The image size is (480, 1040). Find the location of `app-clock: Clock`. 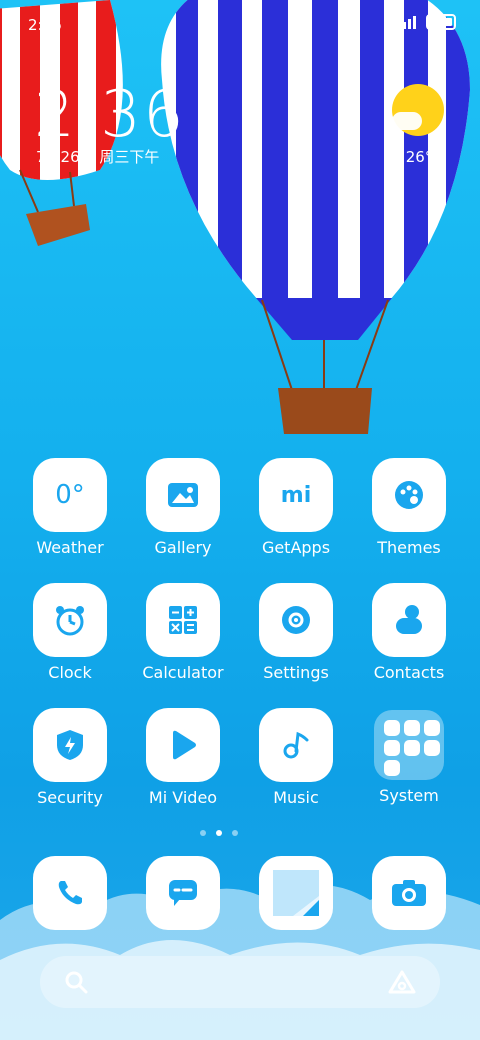

app-clock: Clock is located at coordinates (70, 632).